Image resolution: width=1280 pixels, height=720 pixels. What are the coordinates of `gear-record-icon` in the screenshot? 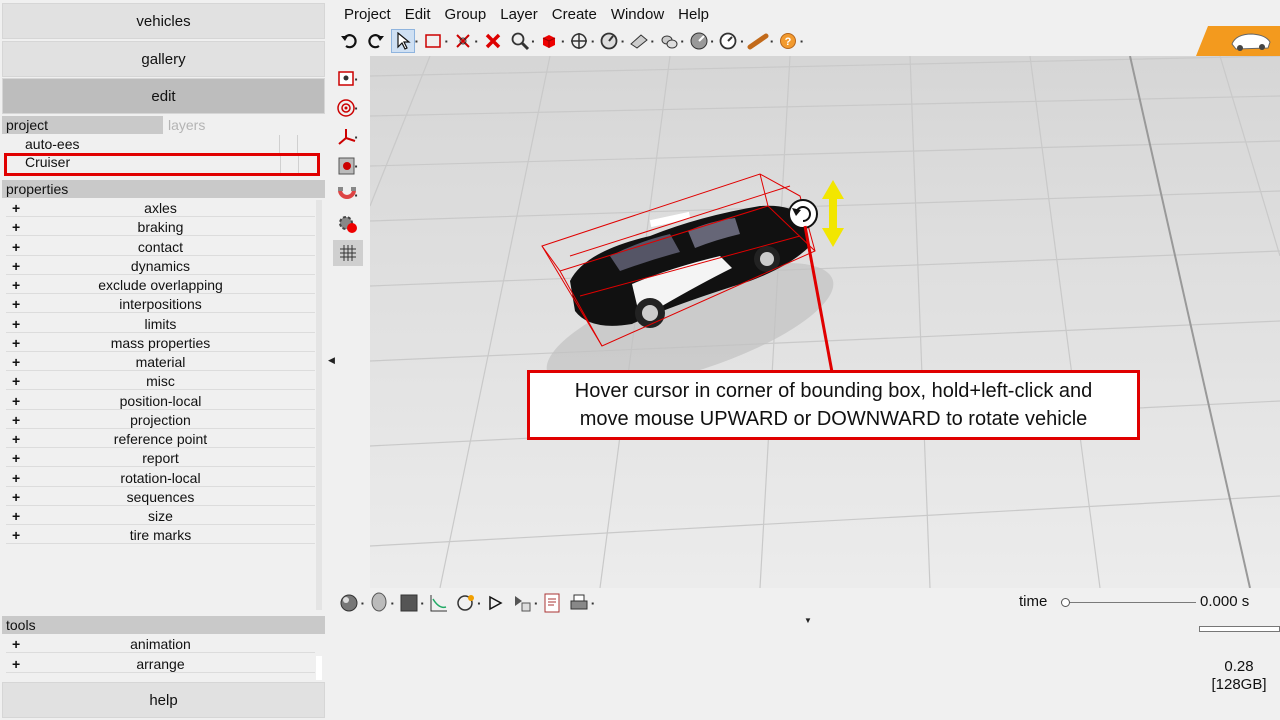 It's located at (348, 224).